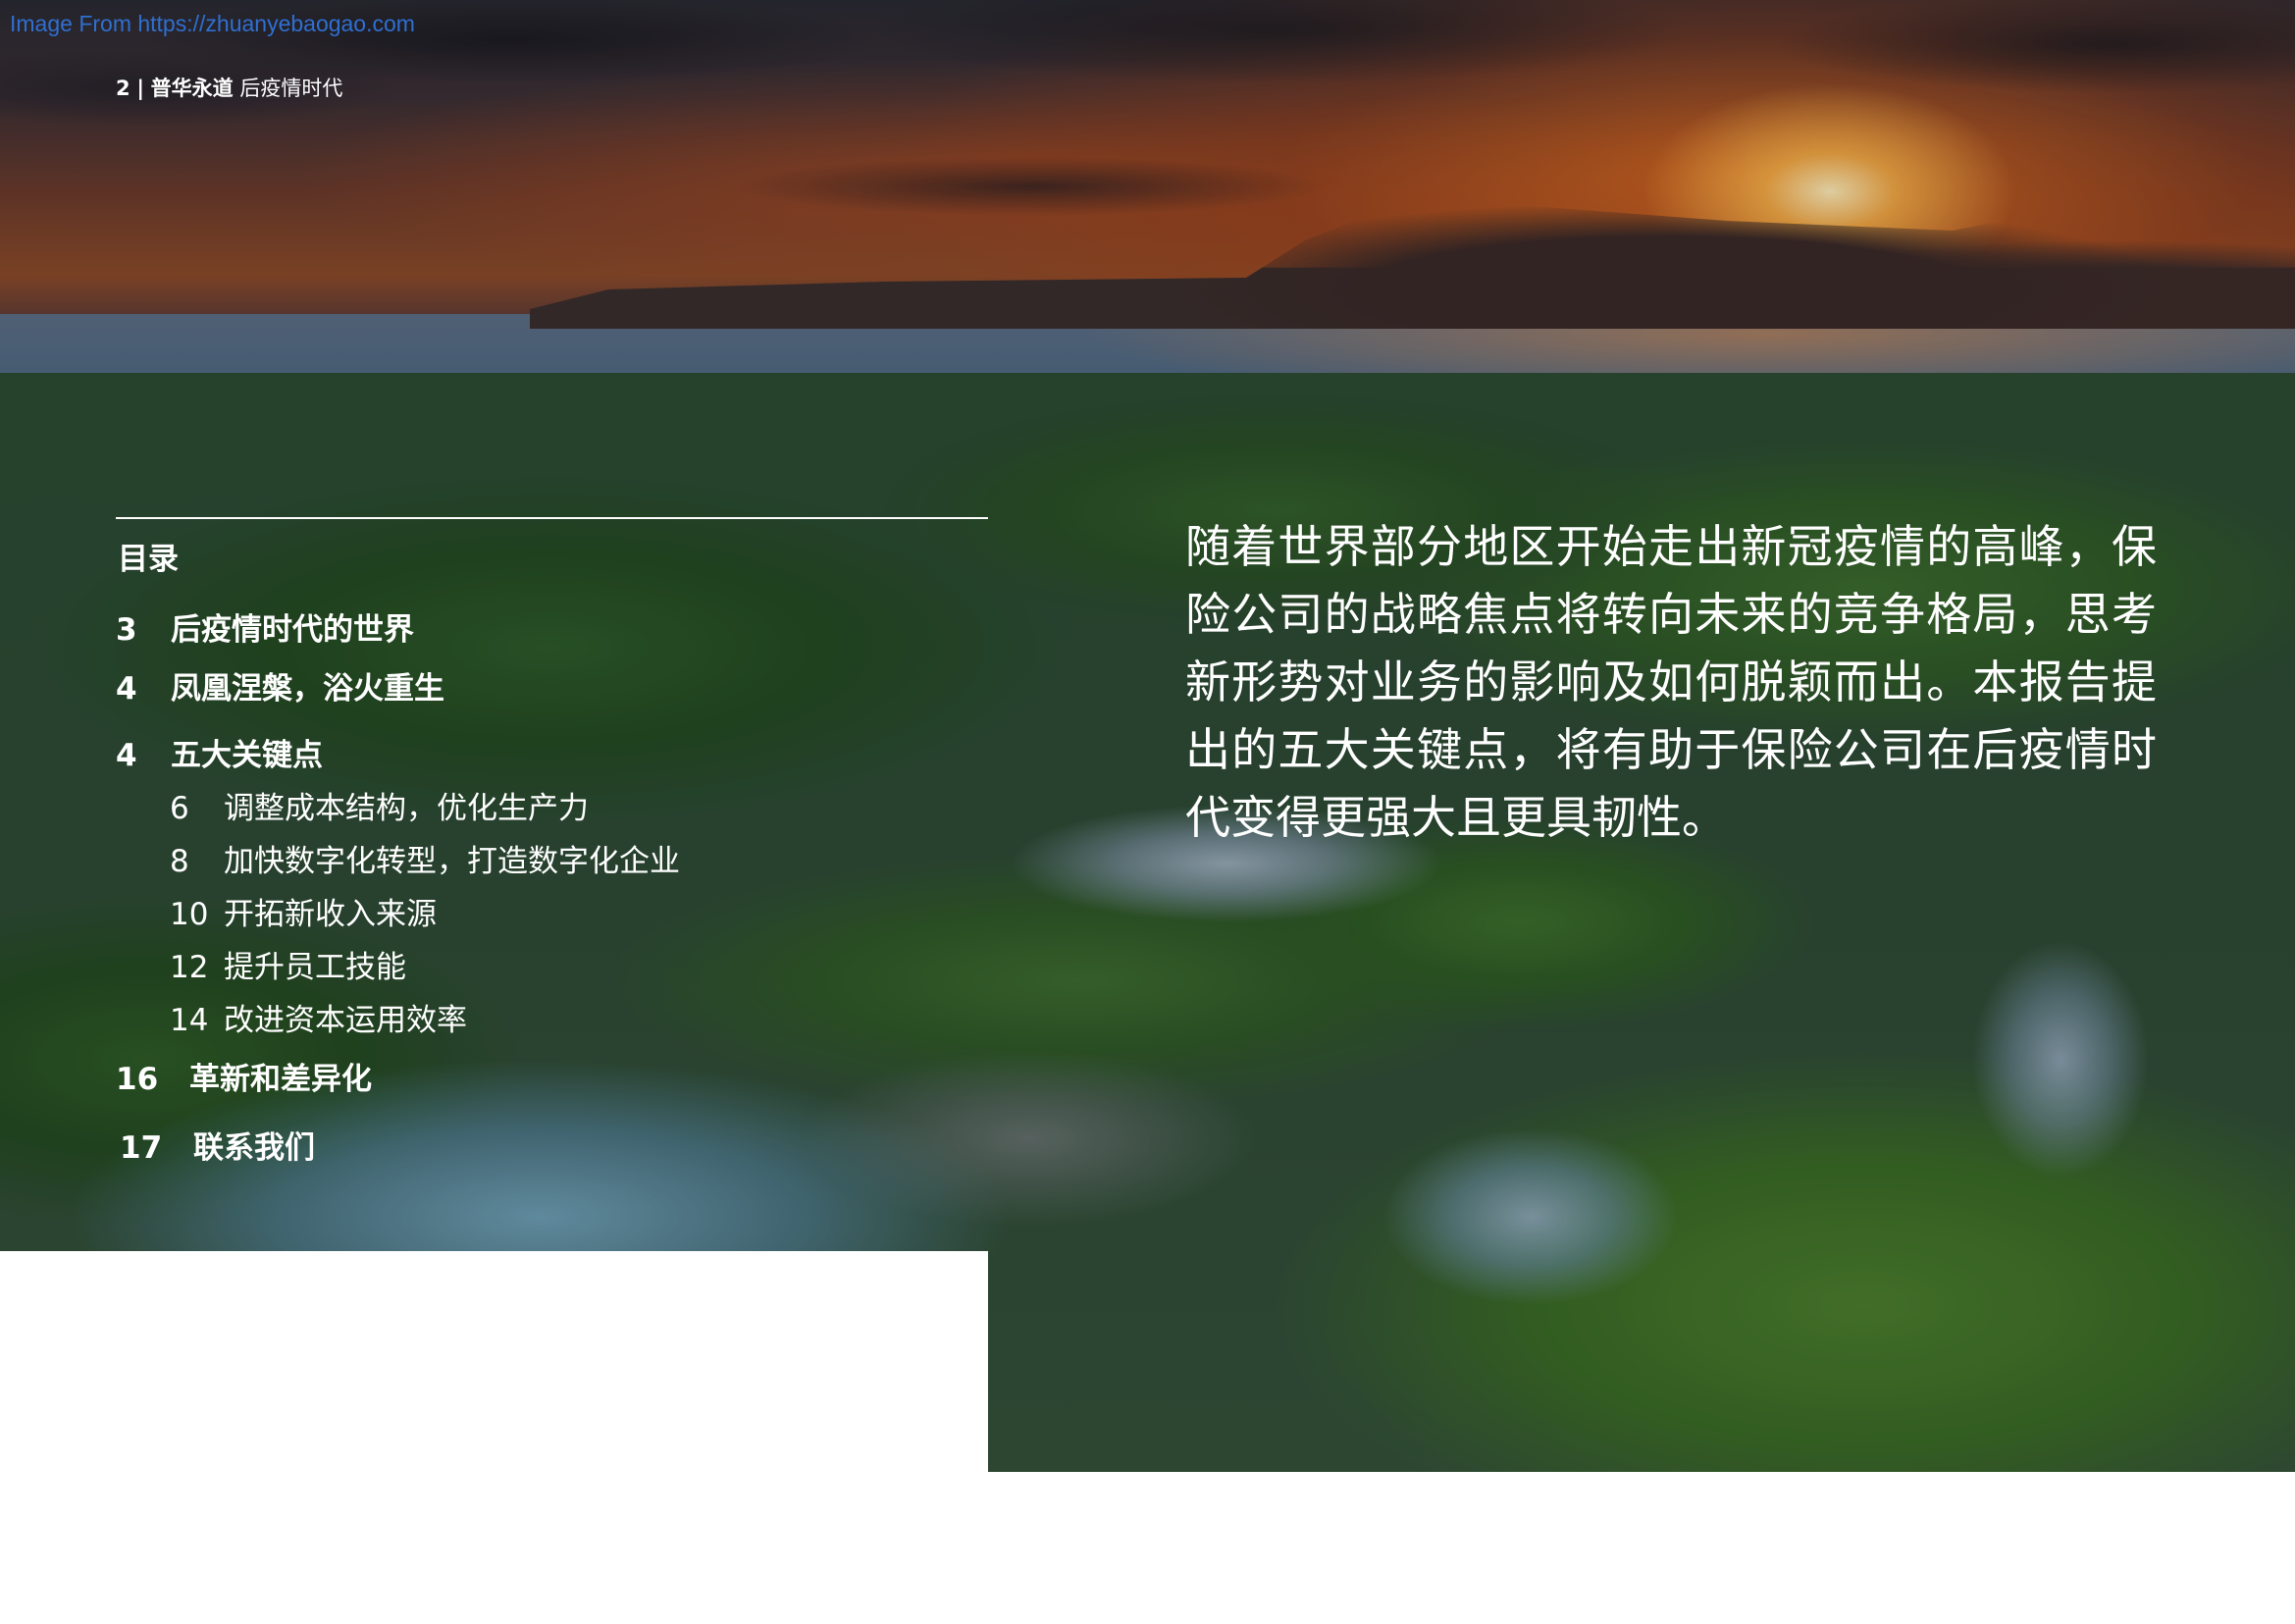 This screenshot has width=2295, height=1624. Describe the element at coordinates (190, 914) in the screenshot. I see `toc-page-number: 10` at that location.